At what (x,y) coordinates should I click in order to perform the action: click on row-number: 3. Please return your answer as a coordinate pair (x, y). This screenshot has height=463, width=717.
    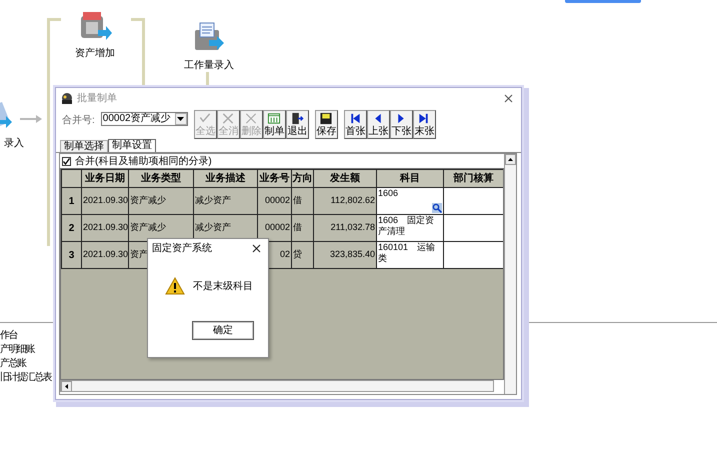
    Looking at the image, I should click on (71, 255).